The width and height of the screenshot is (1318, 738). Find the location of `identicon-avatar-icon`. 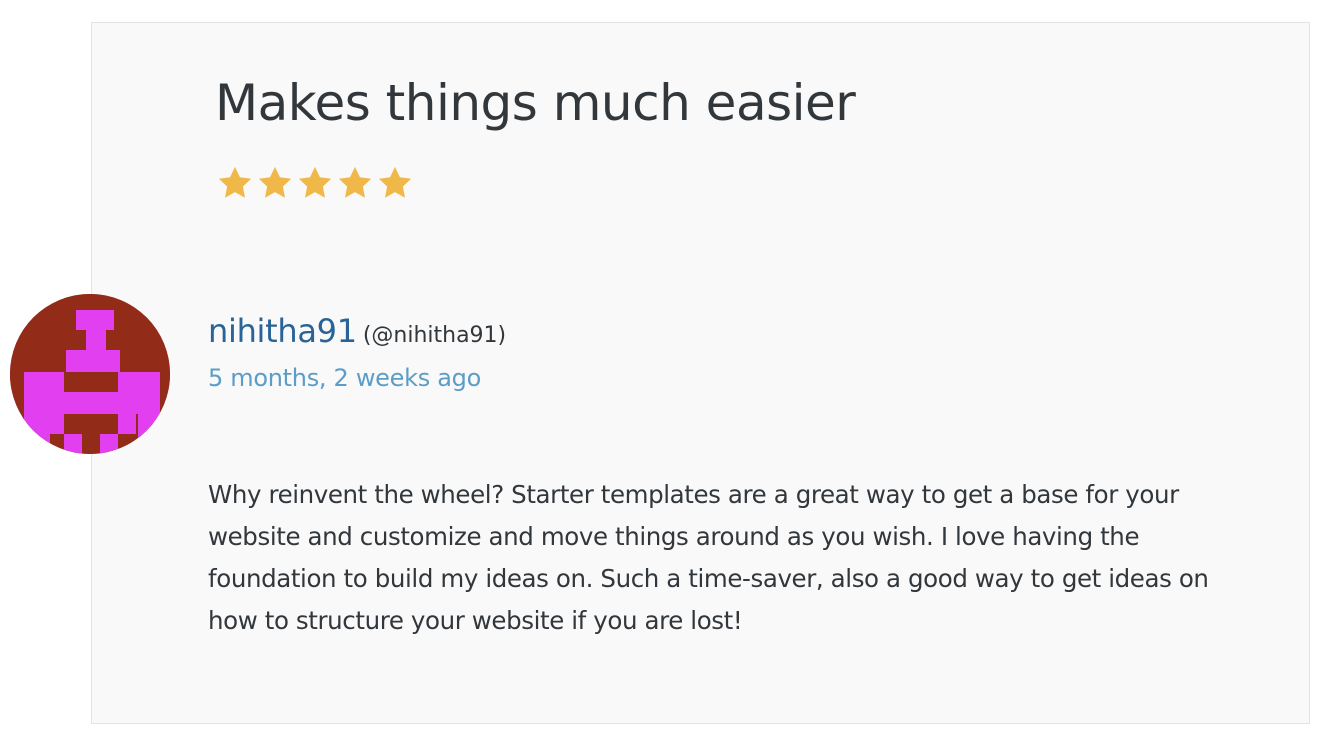

identicon-avatar-icon is located at coordinates (90, 374).